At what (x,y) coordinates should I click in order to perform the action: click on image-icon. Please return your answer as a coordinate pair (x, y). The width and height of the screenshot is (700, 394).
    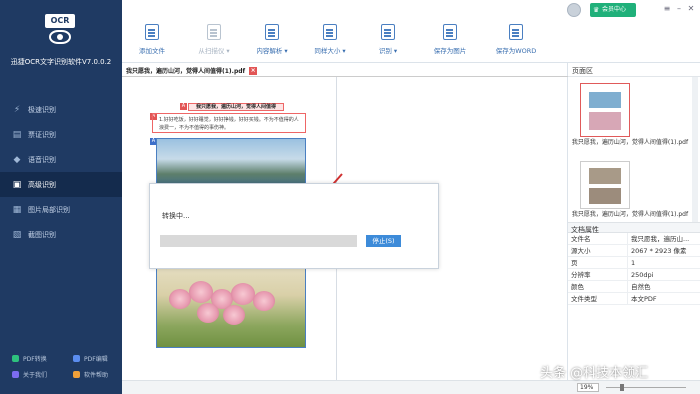
    Looking at the image, I should click on (450, 32).